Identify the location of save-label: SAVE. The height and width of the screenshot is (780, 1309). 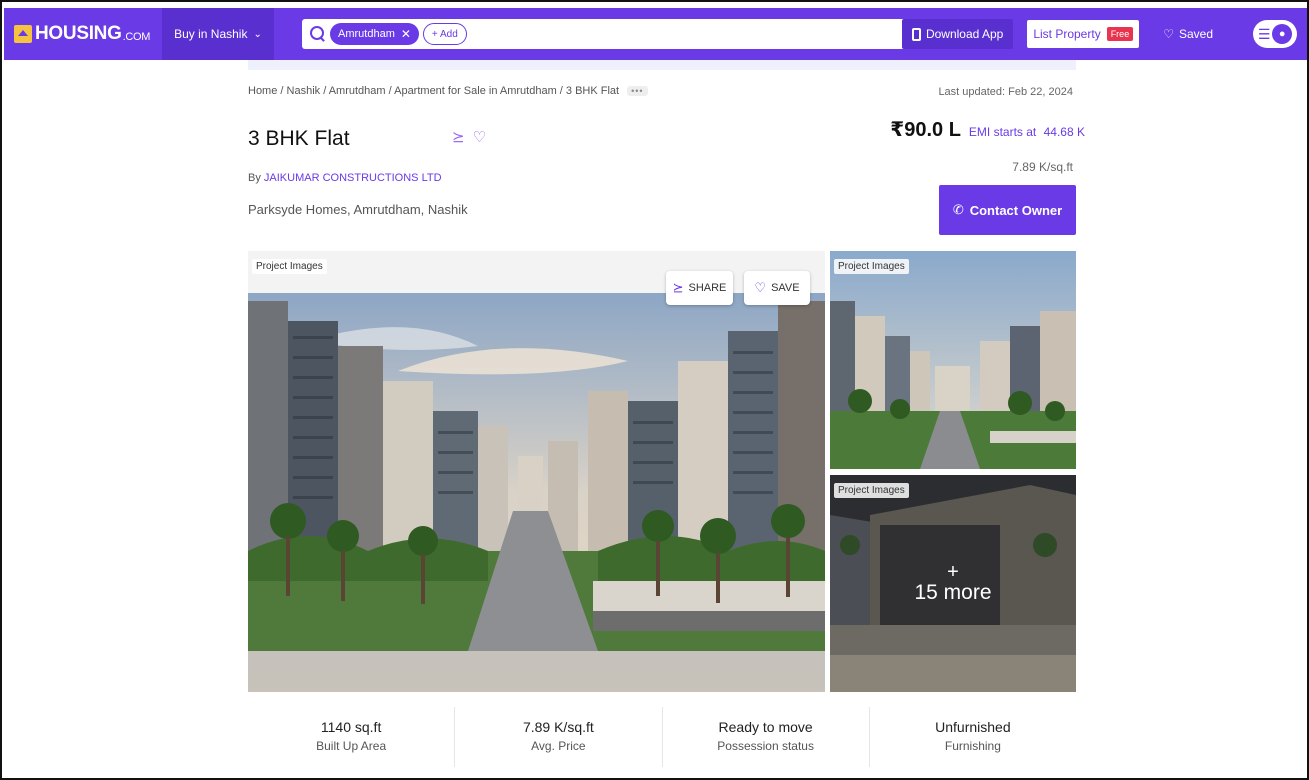
(785, 288).